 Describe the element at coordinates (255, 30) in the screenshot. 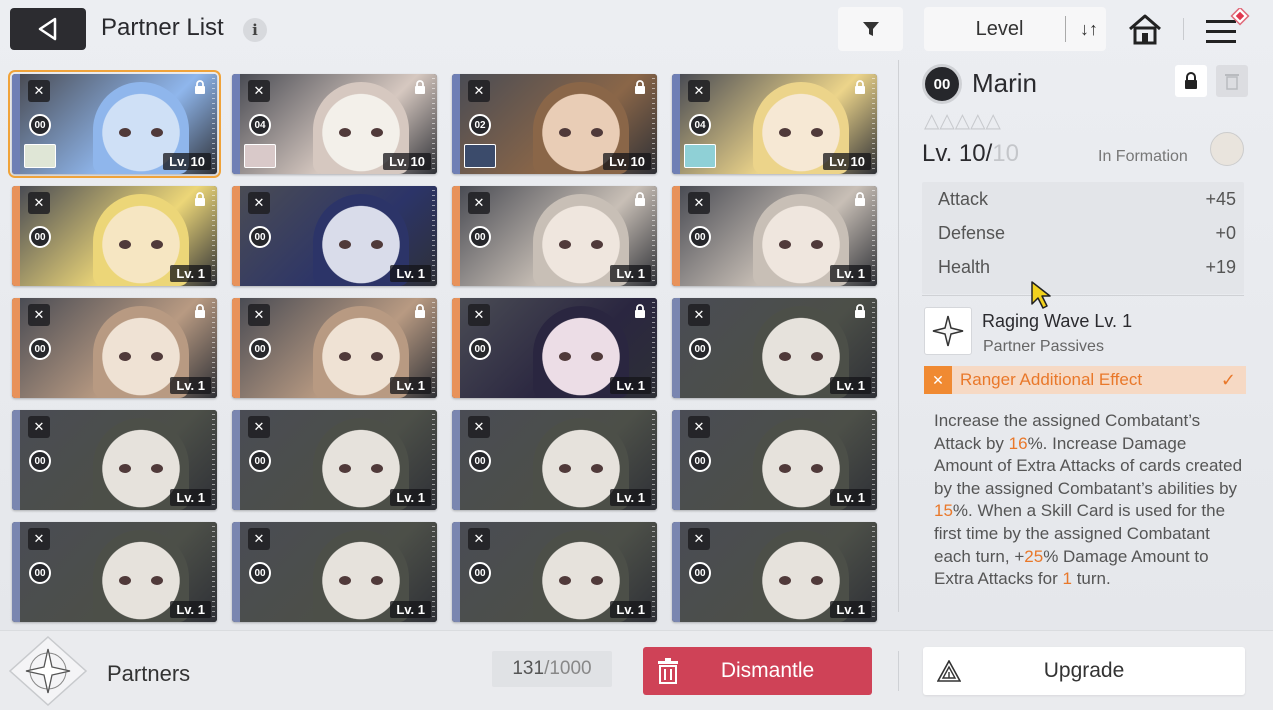

I see `info-icon: i` at that location.